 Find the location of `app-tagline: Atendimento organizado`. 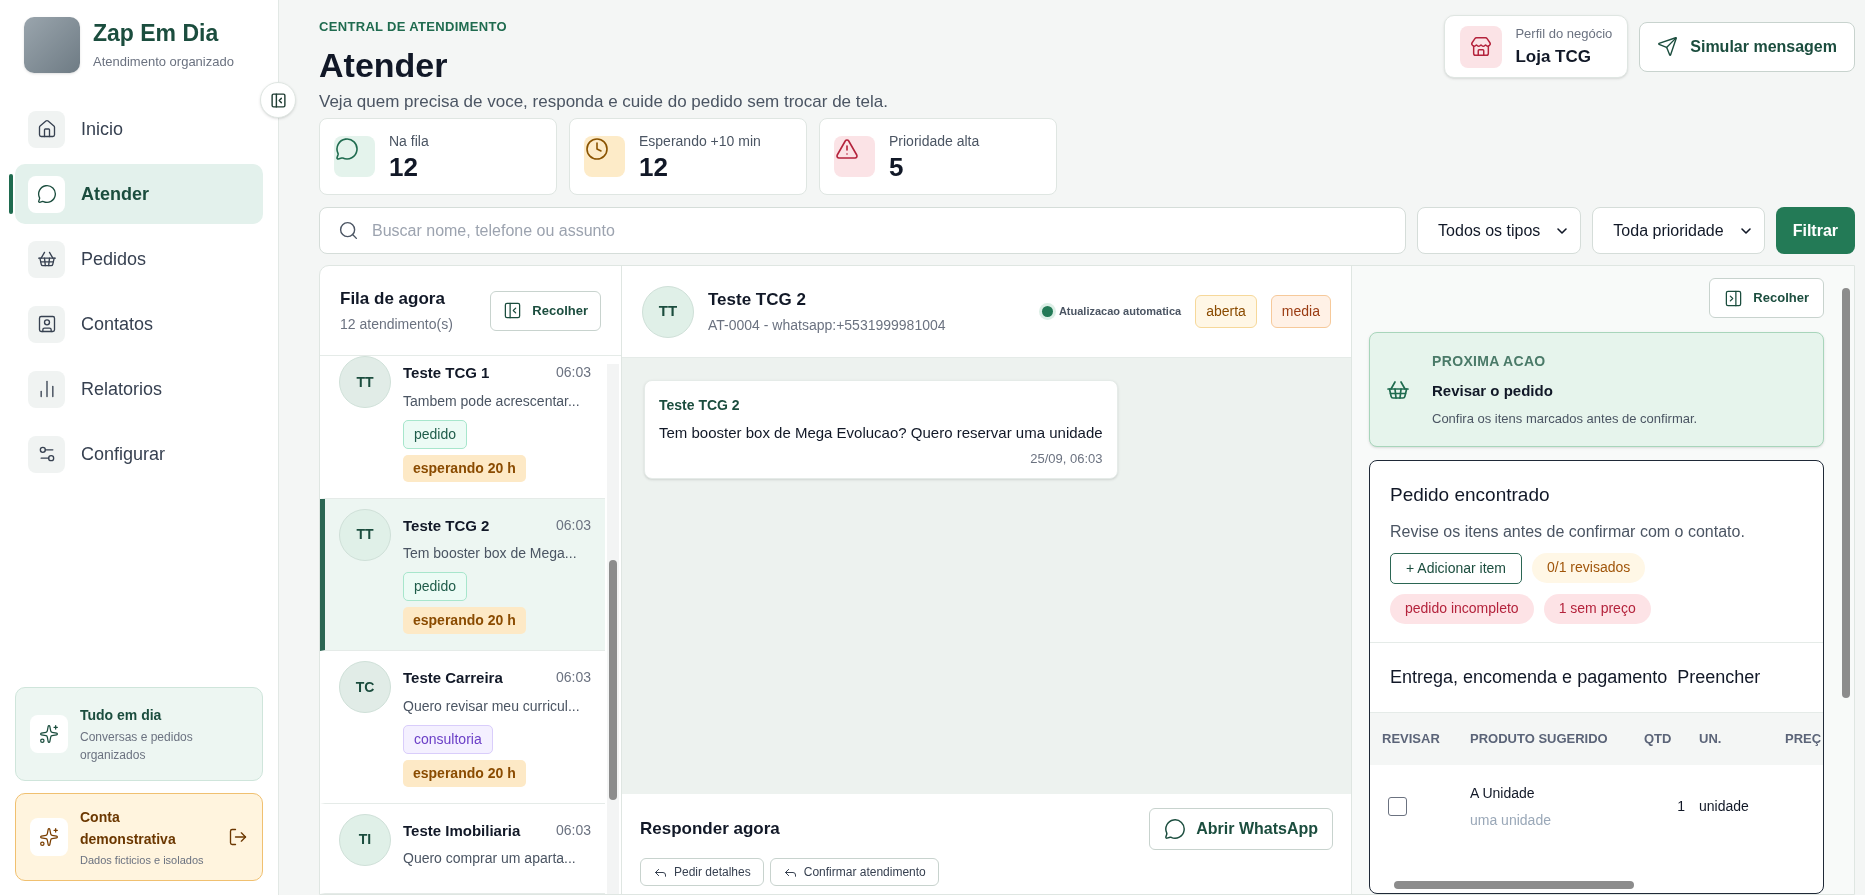

app-tagline: Atendimento organizado is located at coordinates (163, 61).